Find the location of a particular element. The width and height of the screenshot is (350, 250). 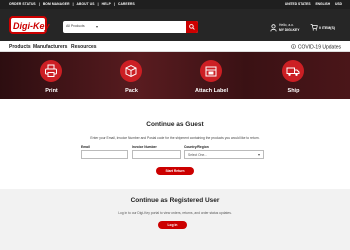

nav-resources: Resources is located at coordinates (84, 47).